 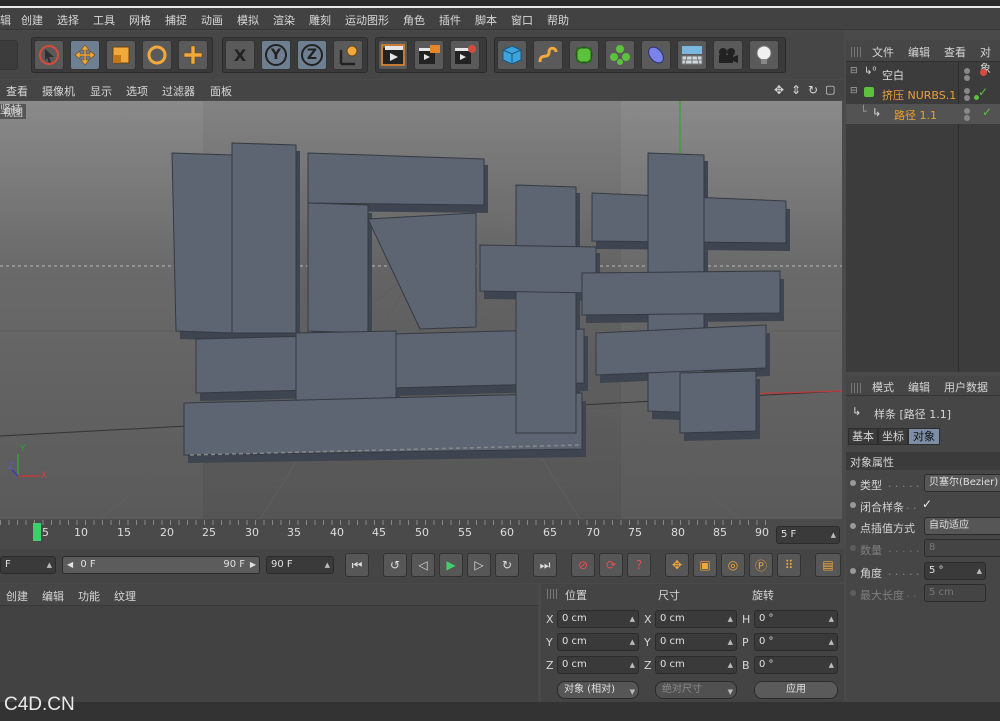 I want to click on spline-pen-button, so click(x=548, y=55).